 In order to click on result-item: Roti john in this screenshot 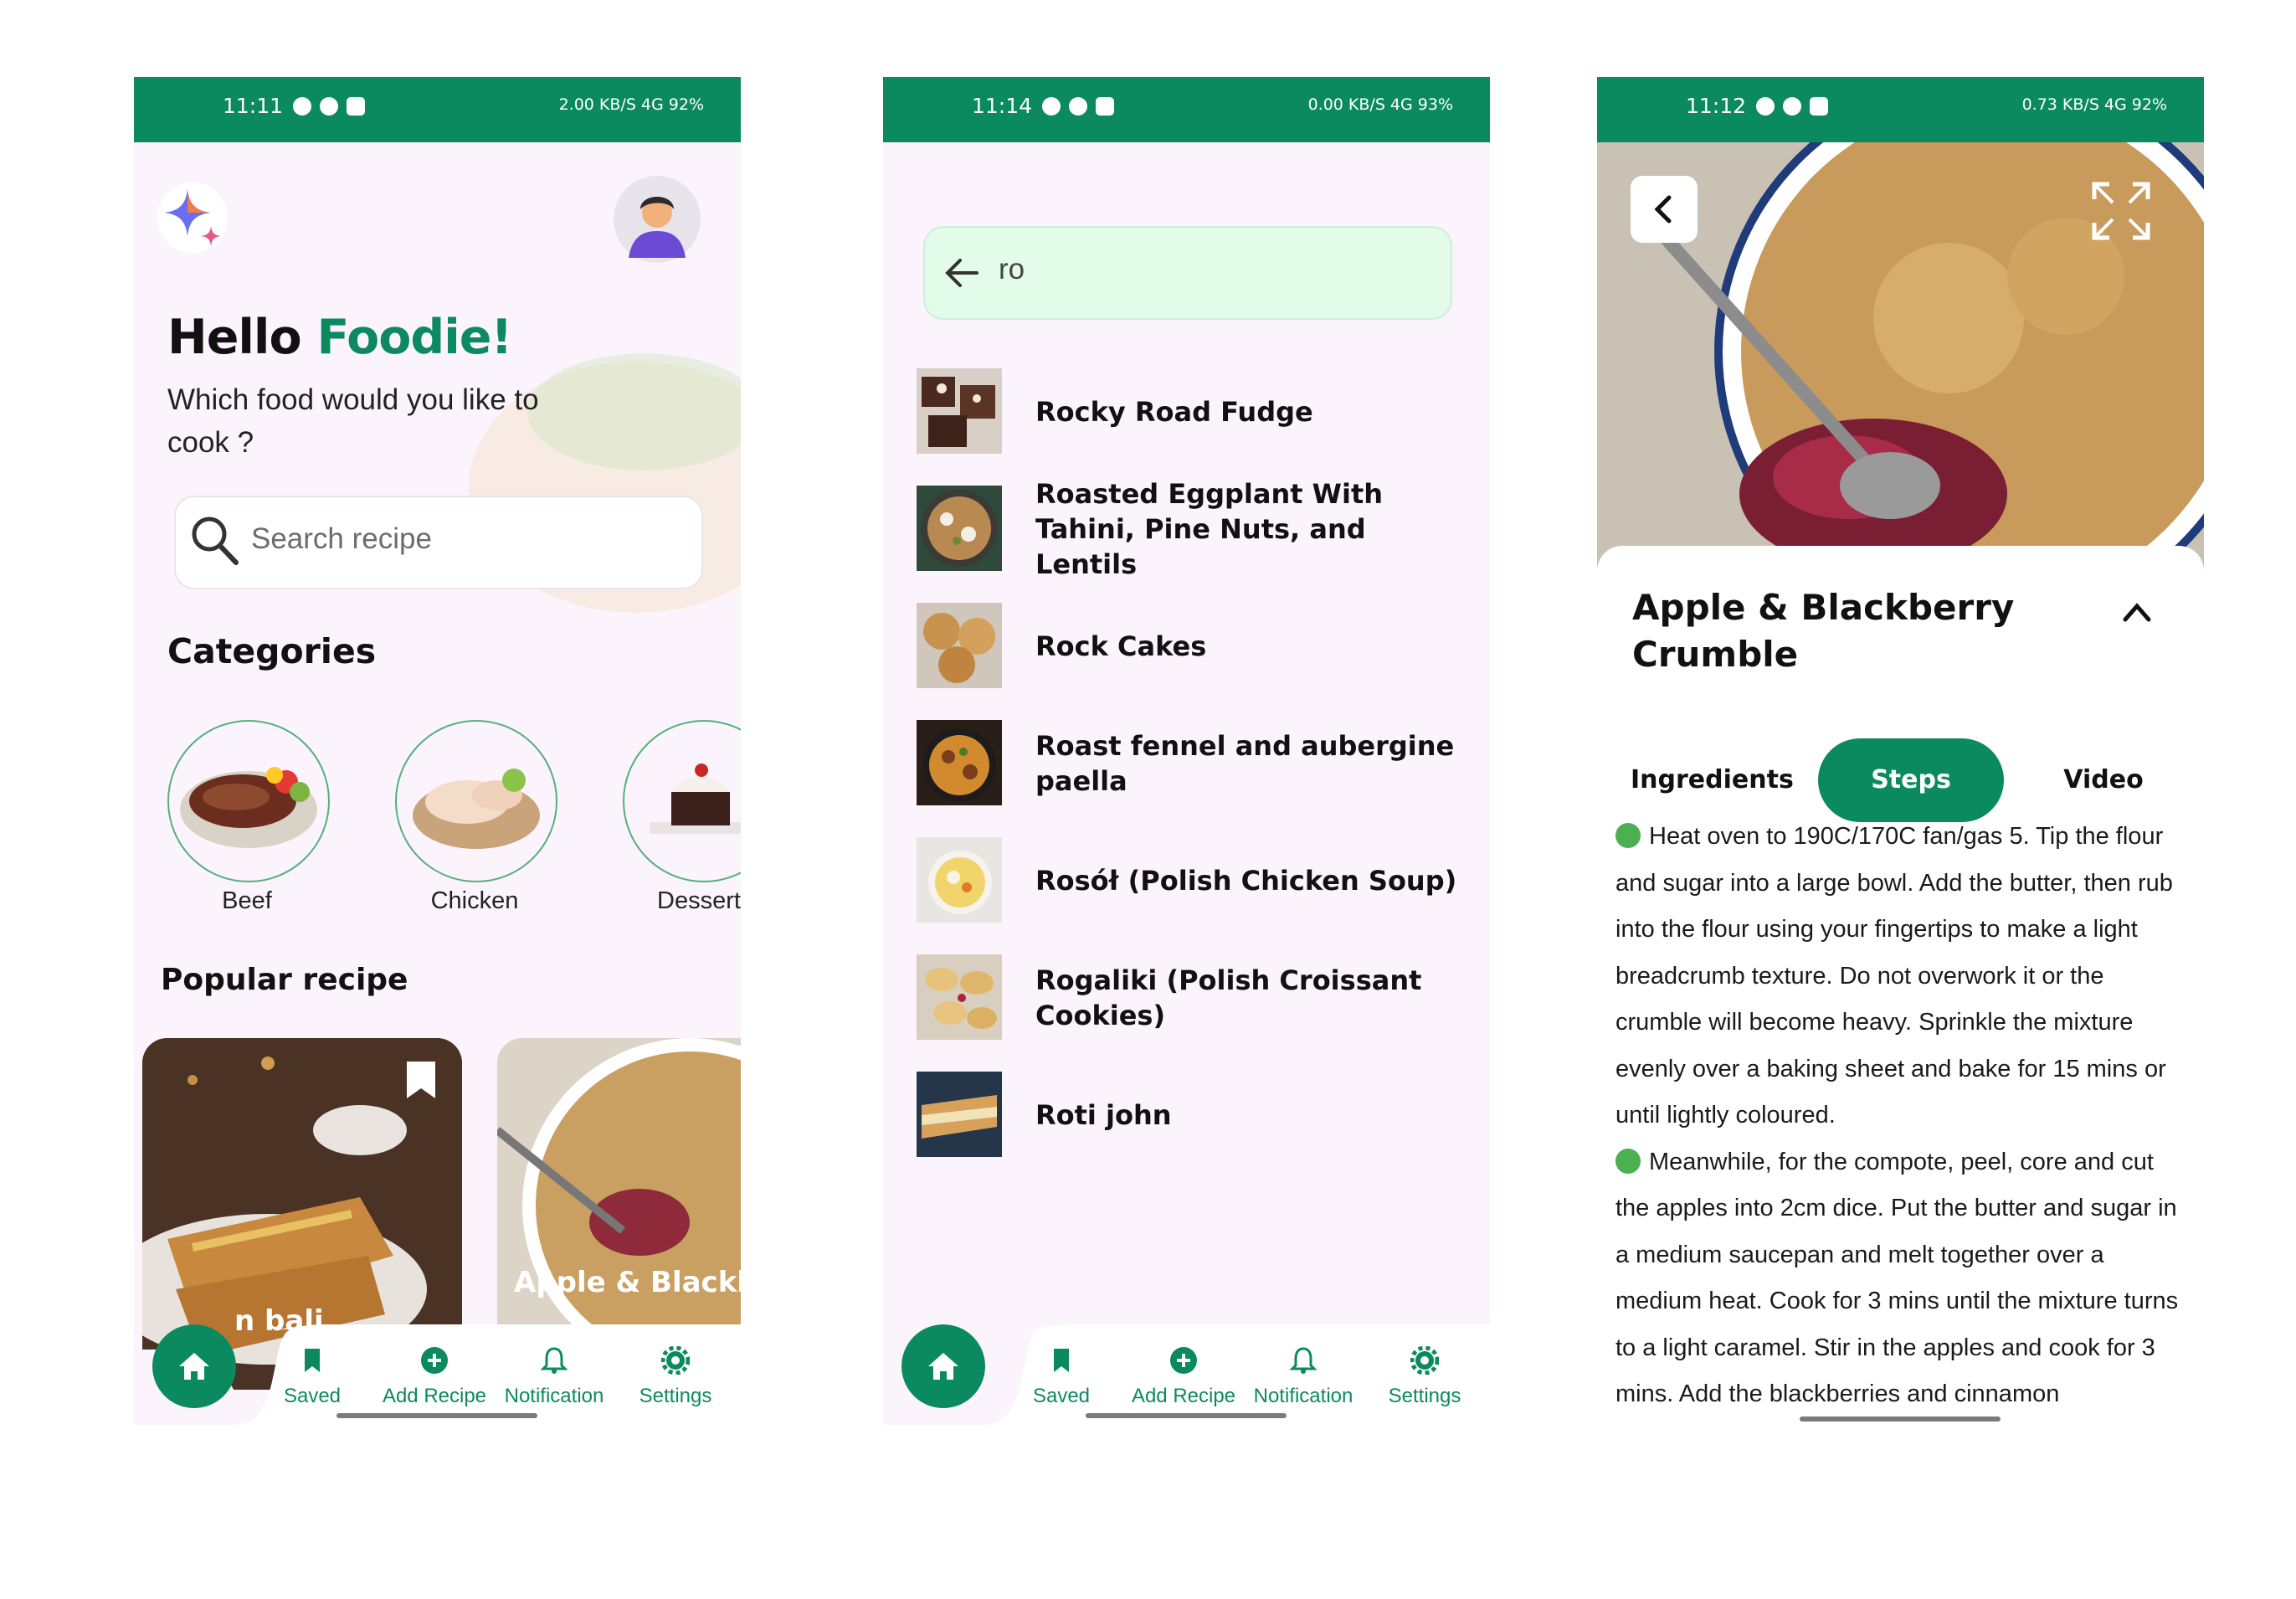, I will do `click(1193, 1115)`.